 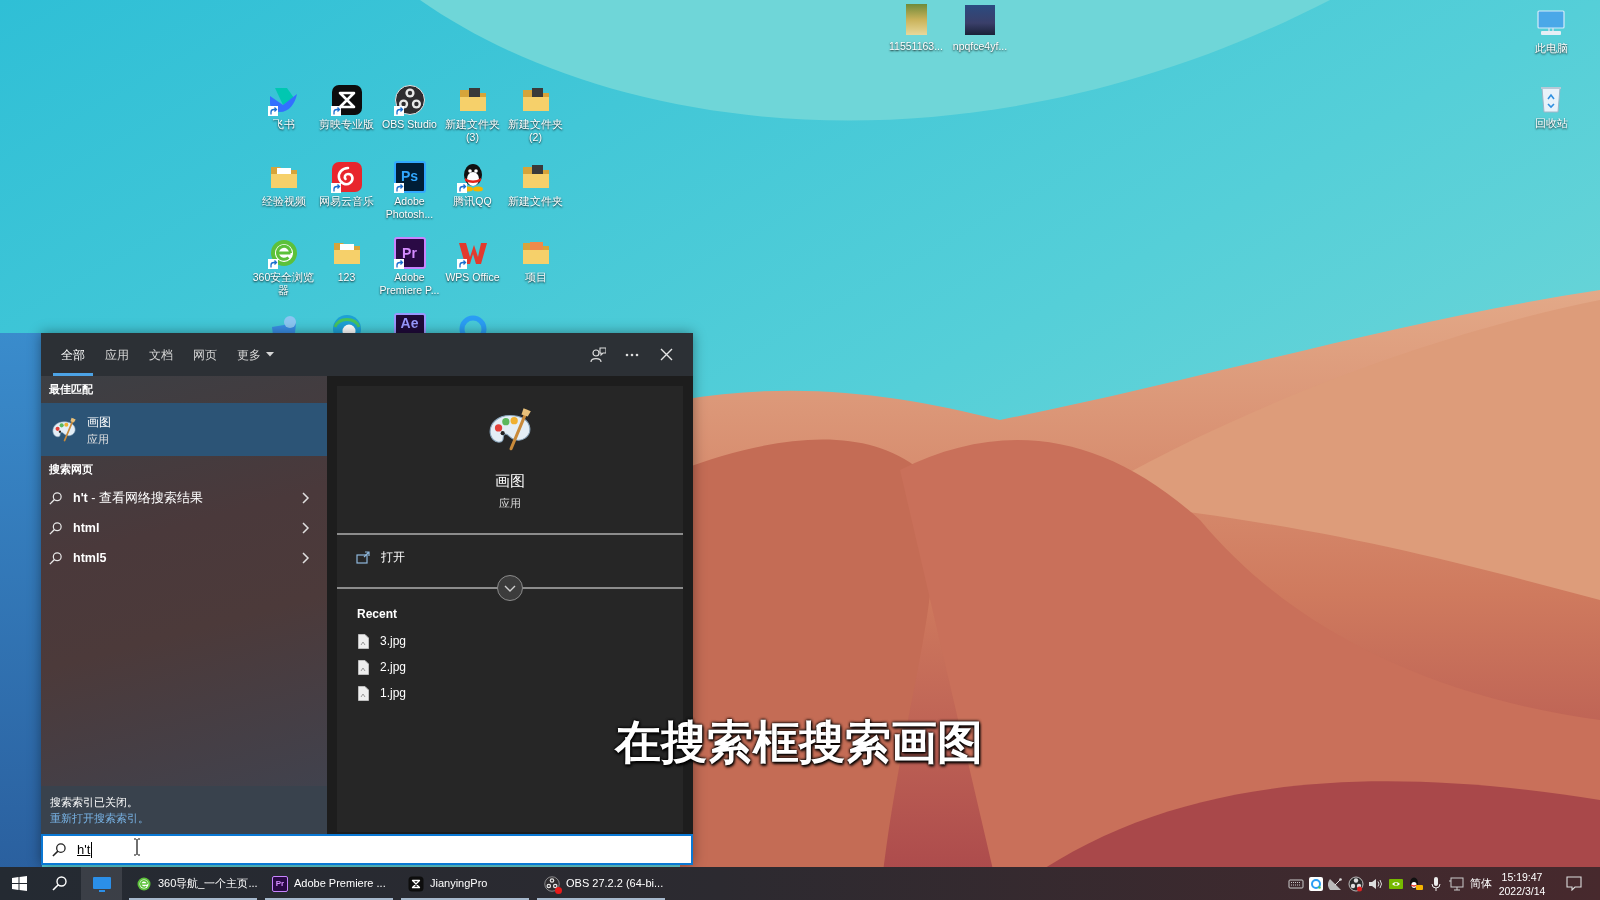 What do you see at coordinates (64, 429) in the screenshot?
I see `palette-icon` at bounding box center [64, 429].